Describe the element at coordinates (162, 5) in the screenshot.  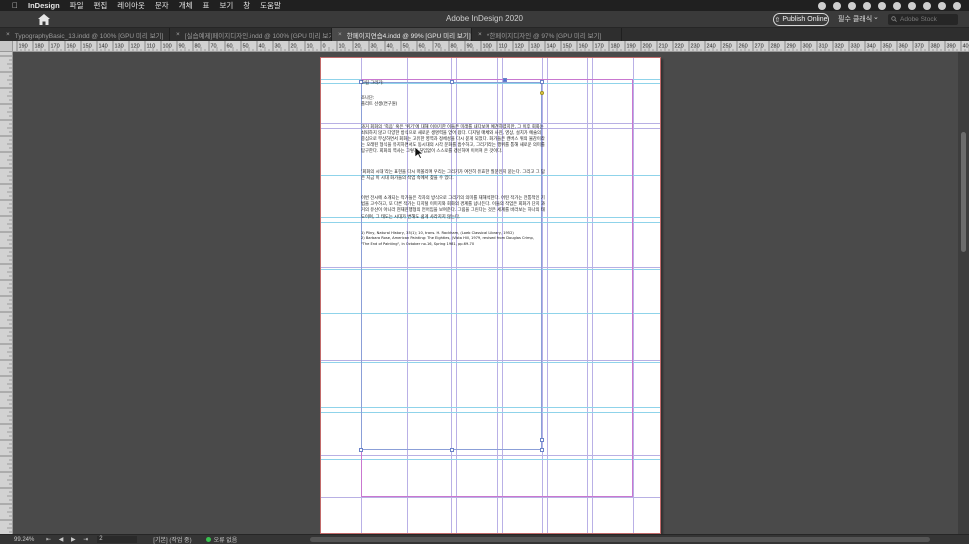
I see `menu-type: 문자` at that location.